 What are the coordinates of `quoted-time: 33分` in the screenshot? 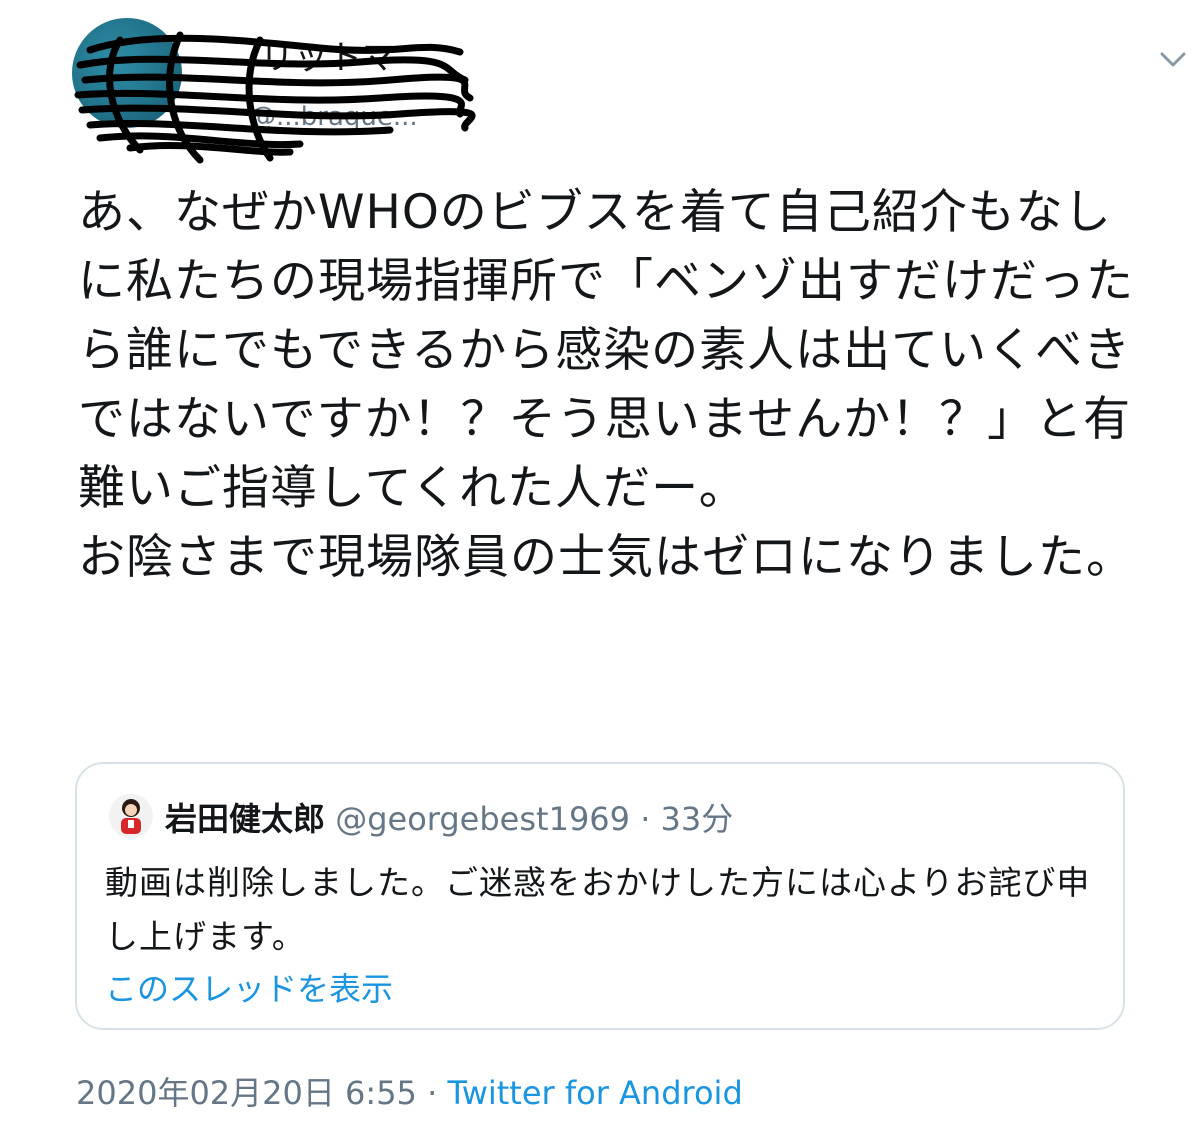 It's located at (697, 819).